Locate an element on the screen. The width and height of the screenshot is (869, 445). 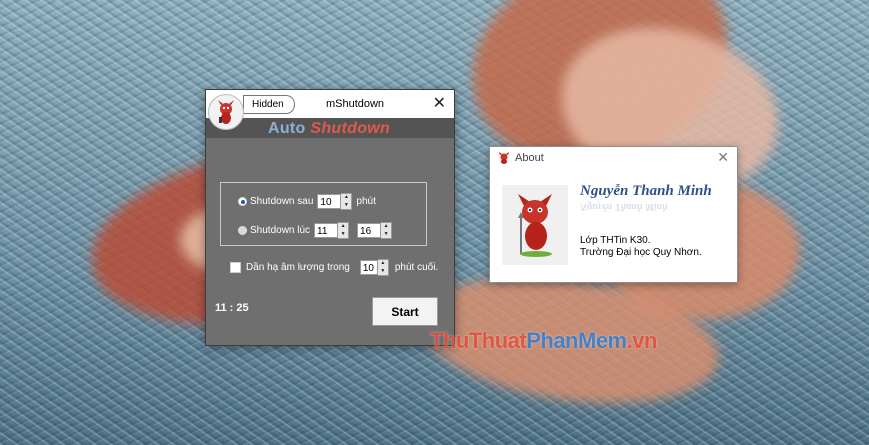
current-time: 11 : 25 is located at coordinates (232, 308).